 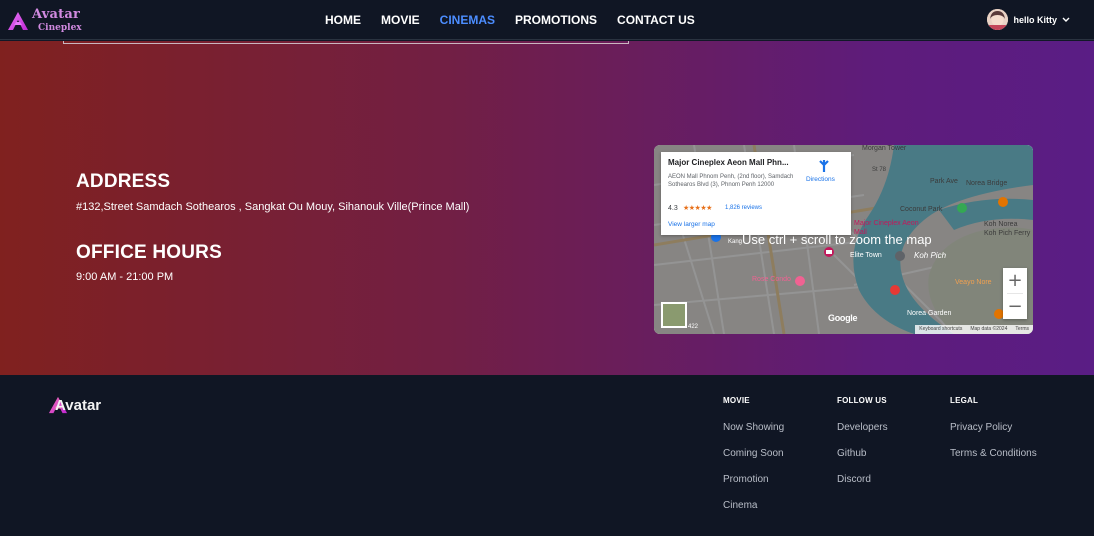 What do you see at coordinates (843, 318) in the screenshot?
I see `google-logo: Google` at bounding box center [843, 318].